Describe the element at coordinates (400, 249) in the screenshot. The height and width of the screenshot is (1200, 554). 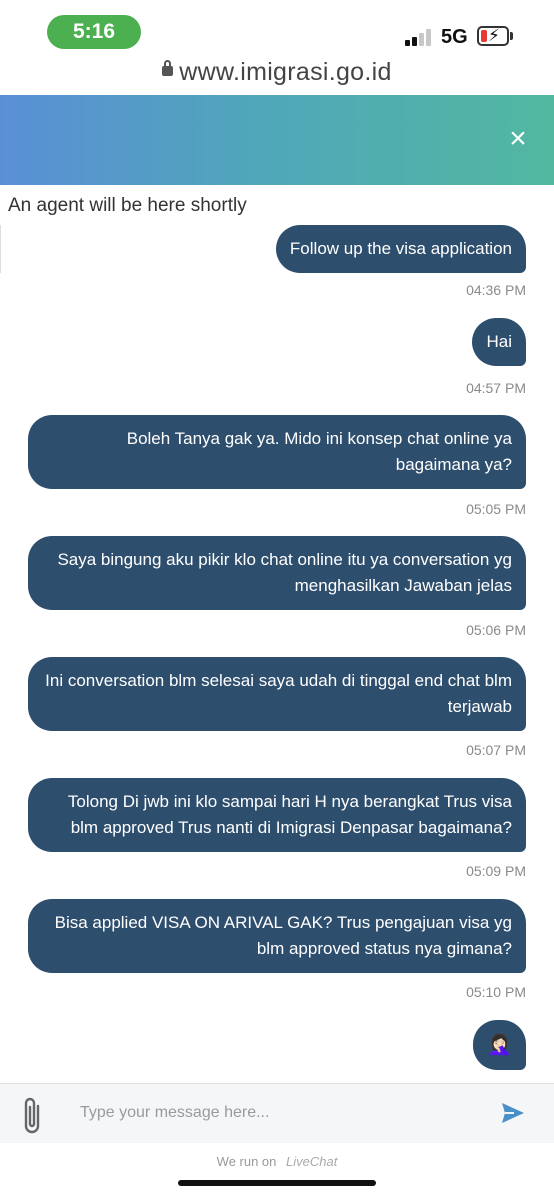
I see `message-bubble: Follow up the visa application` at that location.